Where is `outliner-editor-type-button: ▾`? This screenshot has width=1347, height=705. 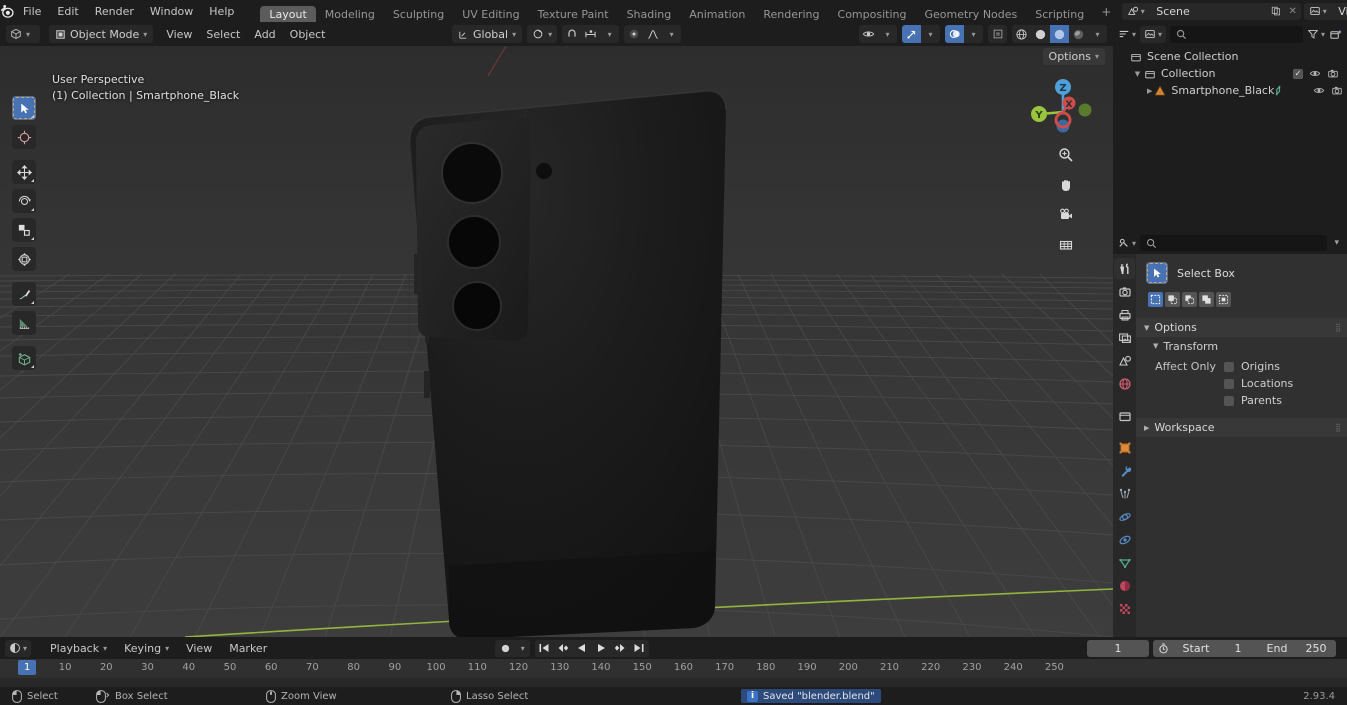
outliner-editor-type-button: ▾ is located at coordinates (1127, 34).